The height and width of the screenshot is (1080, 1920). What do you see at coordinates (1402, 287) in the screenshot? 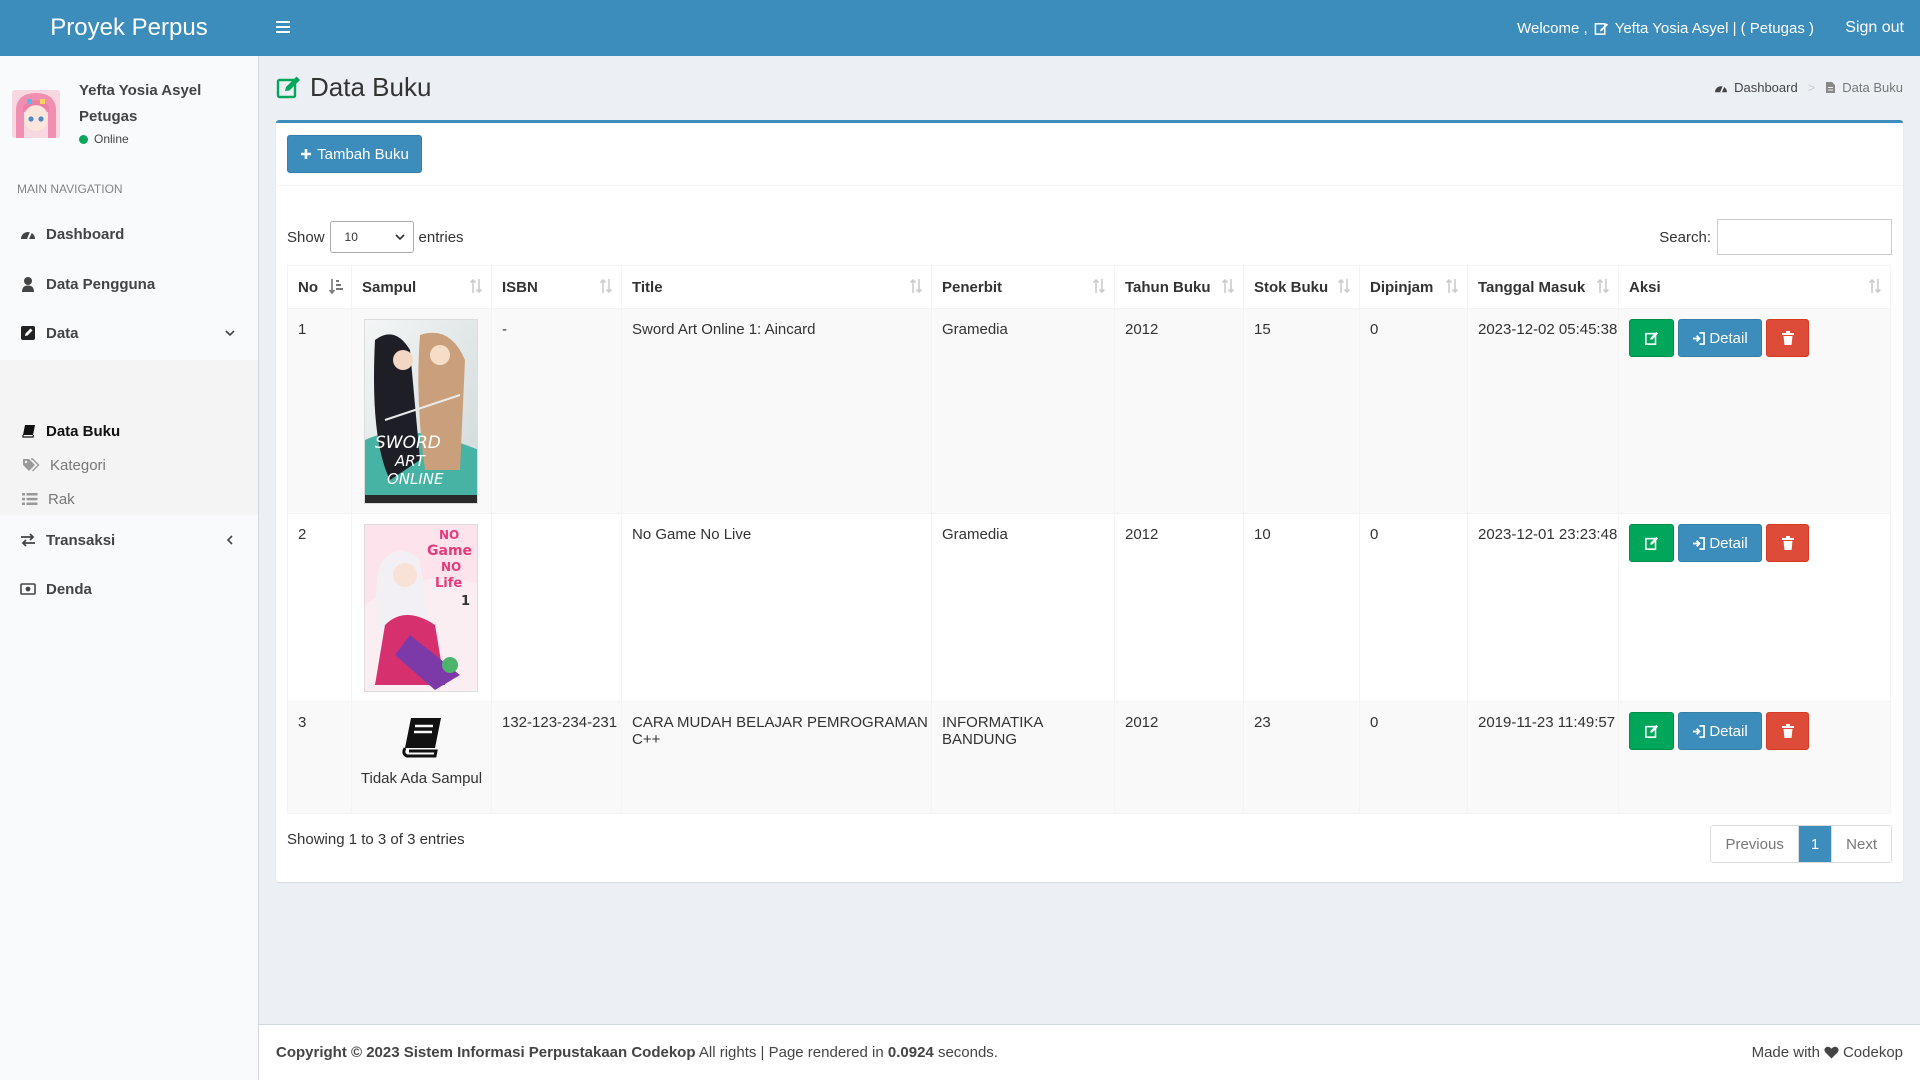
I see `column-header-label: Dipinjam` at bounding box center [1402, 287].